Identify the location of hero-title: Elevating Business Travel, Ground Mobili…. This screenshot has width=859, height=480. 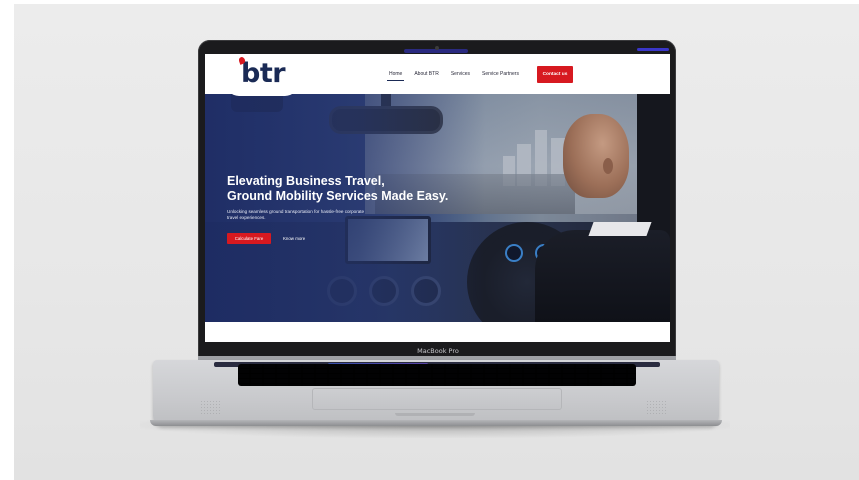
(347, 188).